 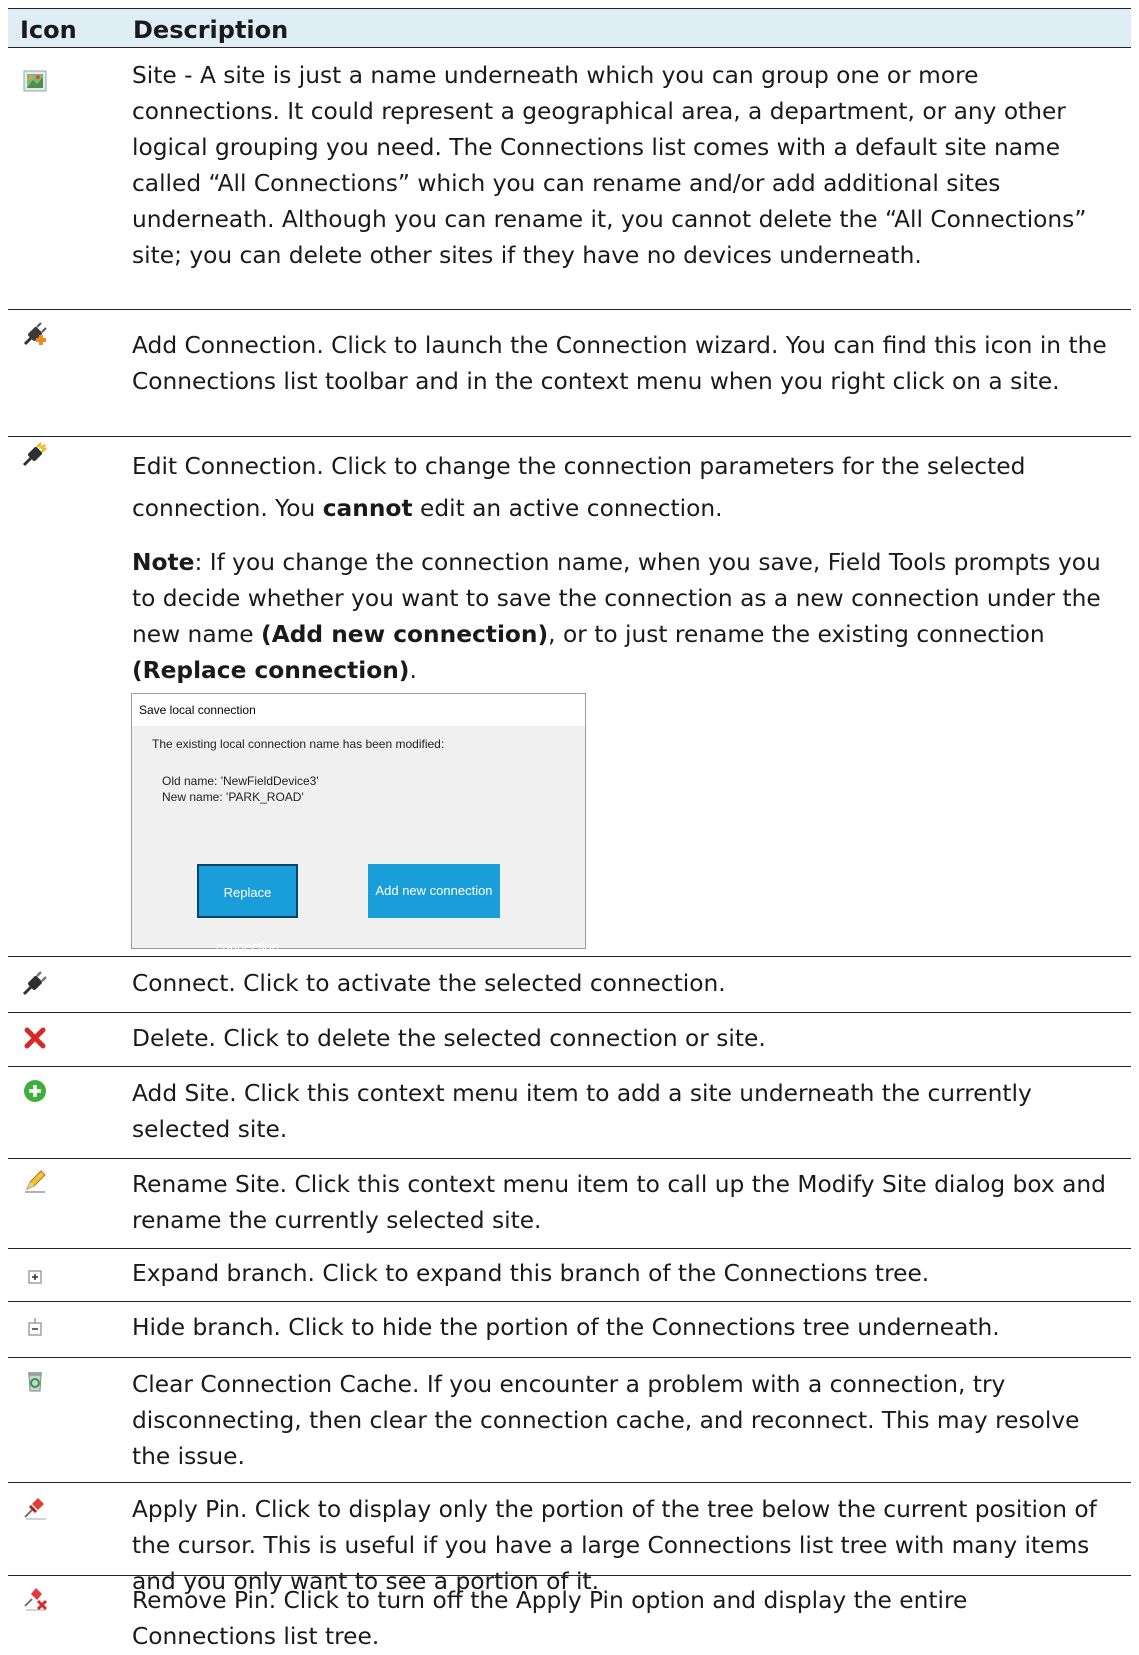 What do you see at coordinates (240, 781) in the screenshot?
I see `dialog-old-name: Old name: 'NewFieldDevice3'` at bounding box center [240, 781].